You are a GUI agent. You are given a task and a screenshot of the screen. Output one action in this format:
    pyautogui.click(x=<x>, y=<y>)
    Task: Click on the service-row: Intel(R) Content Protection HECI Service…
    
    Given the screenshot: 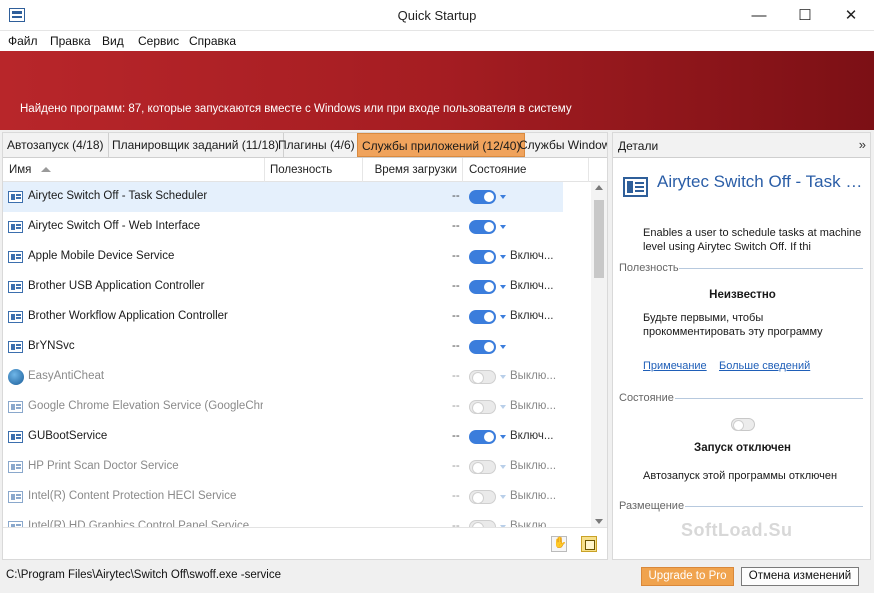 What is the action you would take?
    pyautogui.click(x=296, y=497)
    